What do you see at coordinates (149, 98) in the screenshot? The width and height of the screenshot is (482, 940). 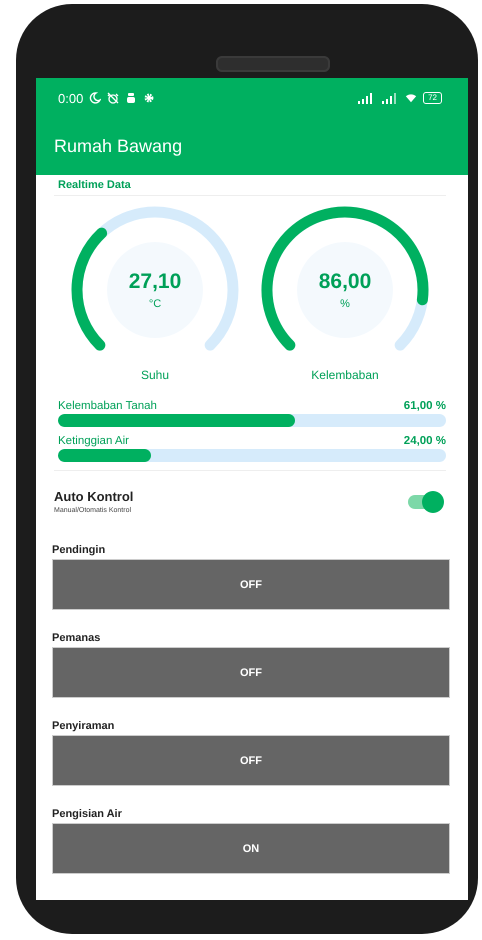 I see `settings-icon` at bounding box center [149, 98].